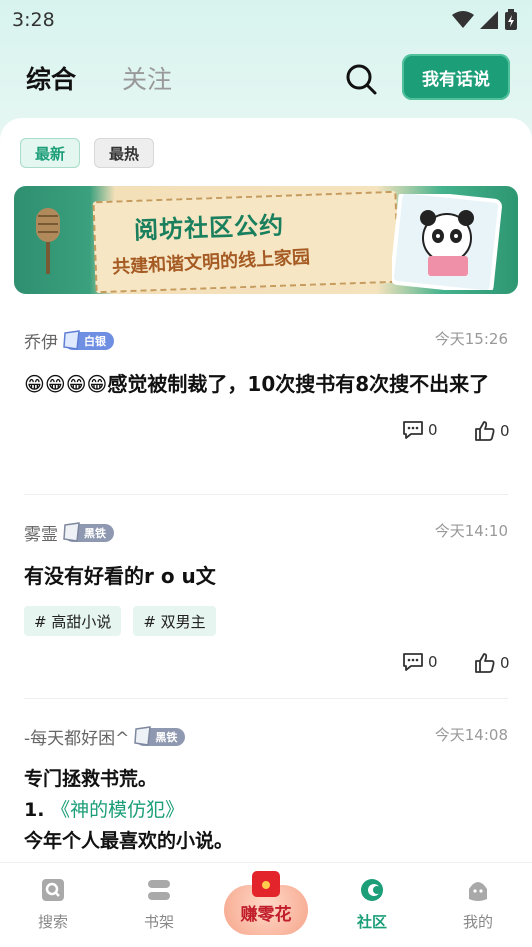 This screenshot has width=532, height=947. I want to click on community-icon, so click(372, 890).